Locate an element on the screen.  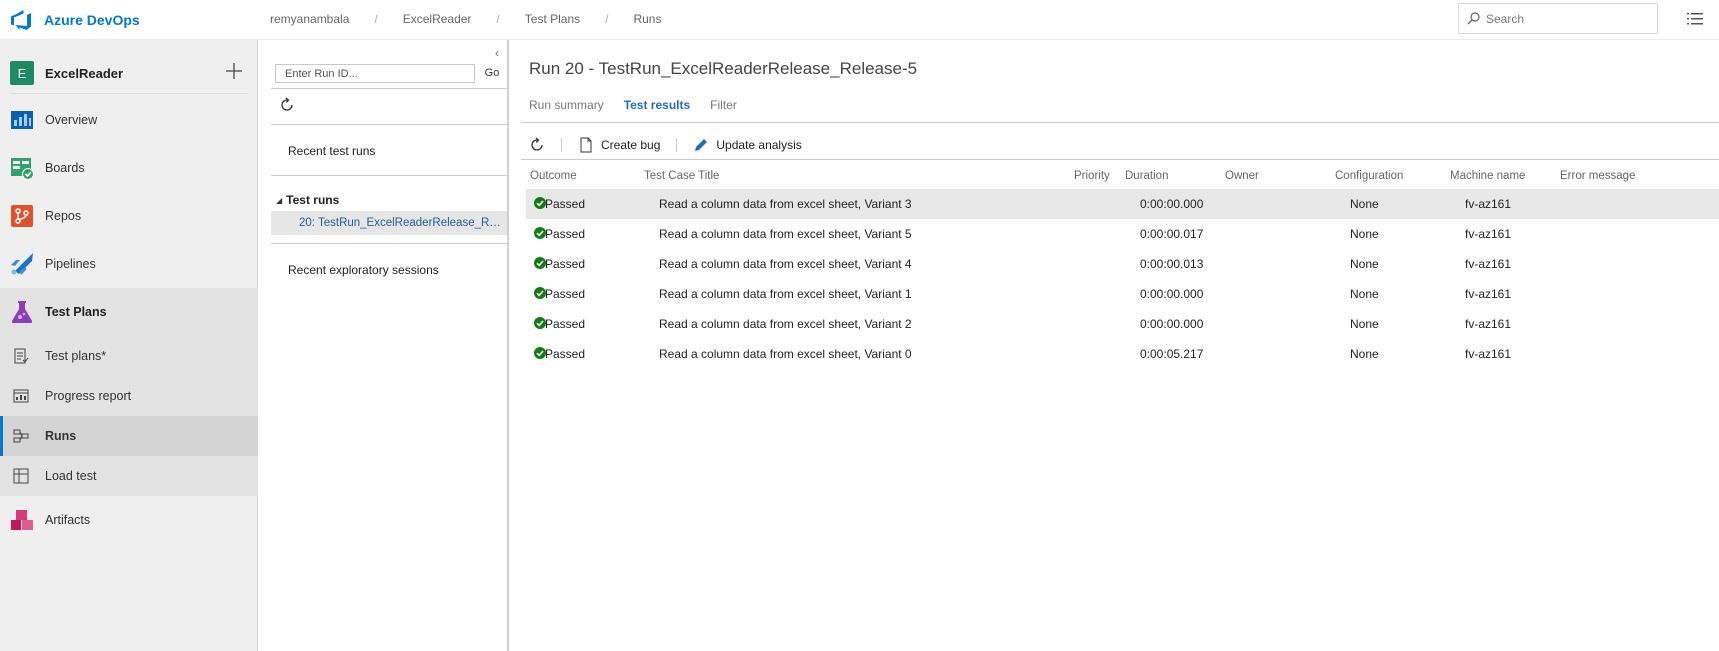
nav-label-boards: Boards is located at coordinates (65, 168).